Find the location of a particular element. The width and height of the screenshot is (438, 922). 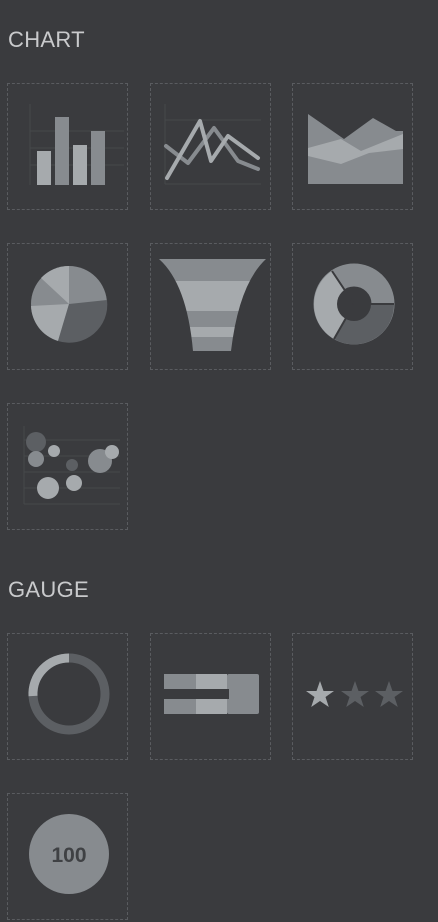

pie-chart-tile is located at coordinates (67, 306).